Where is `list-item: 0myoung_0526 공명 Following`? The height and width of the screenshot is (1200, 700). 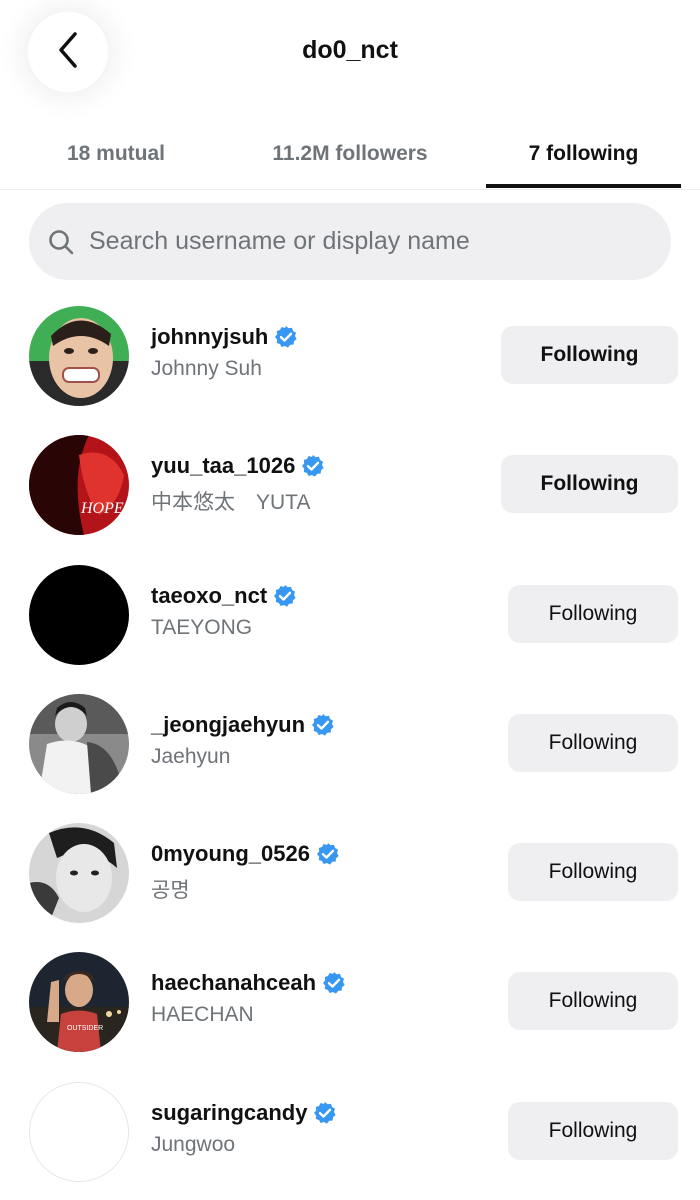 list-item: 0myoung_0526 공명 Following is located at coordinates (350, 883).